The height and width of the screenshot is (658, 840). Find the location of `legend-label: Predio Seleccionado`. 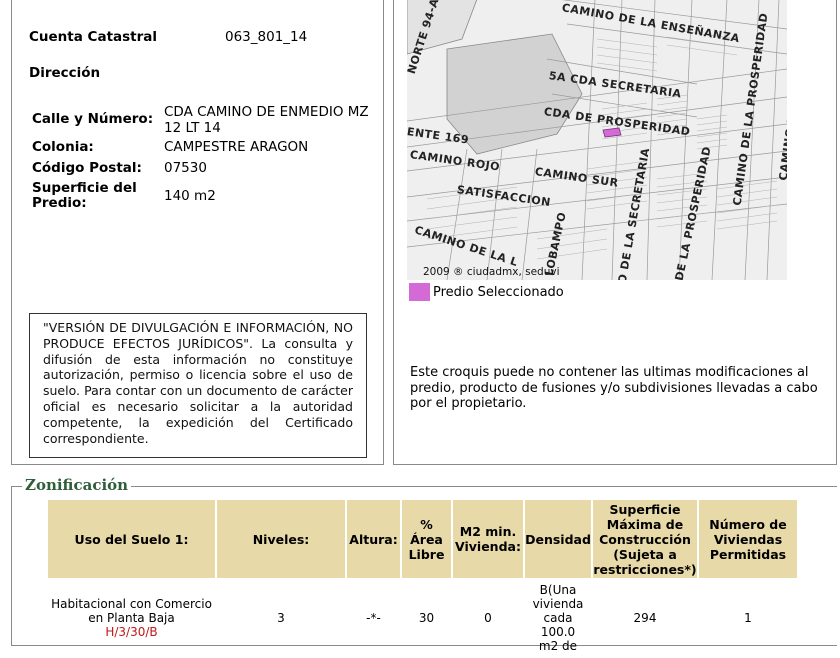

legend-label: Predio Seleccionado is located at coordinates (498, 292).